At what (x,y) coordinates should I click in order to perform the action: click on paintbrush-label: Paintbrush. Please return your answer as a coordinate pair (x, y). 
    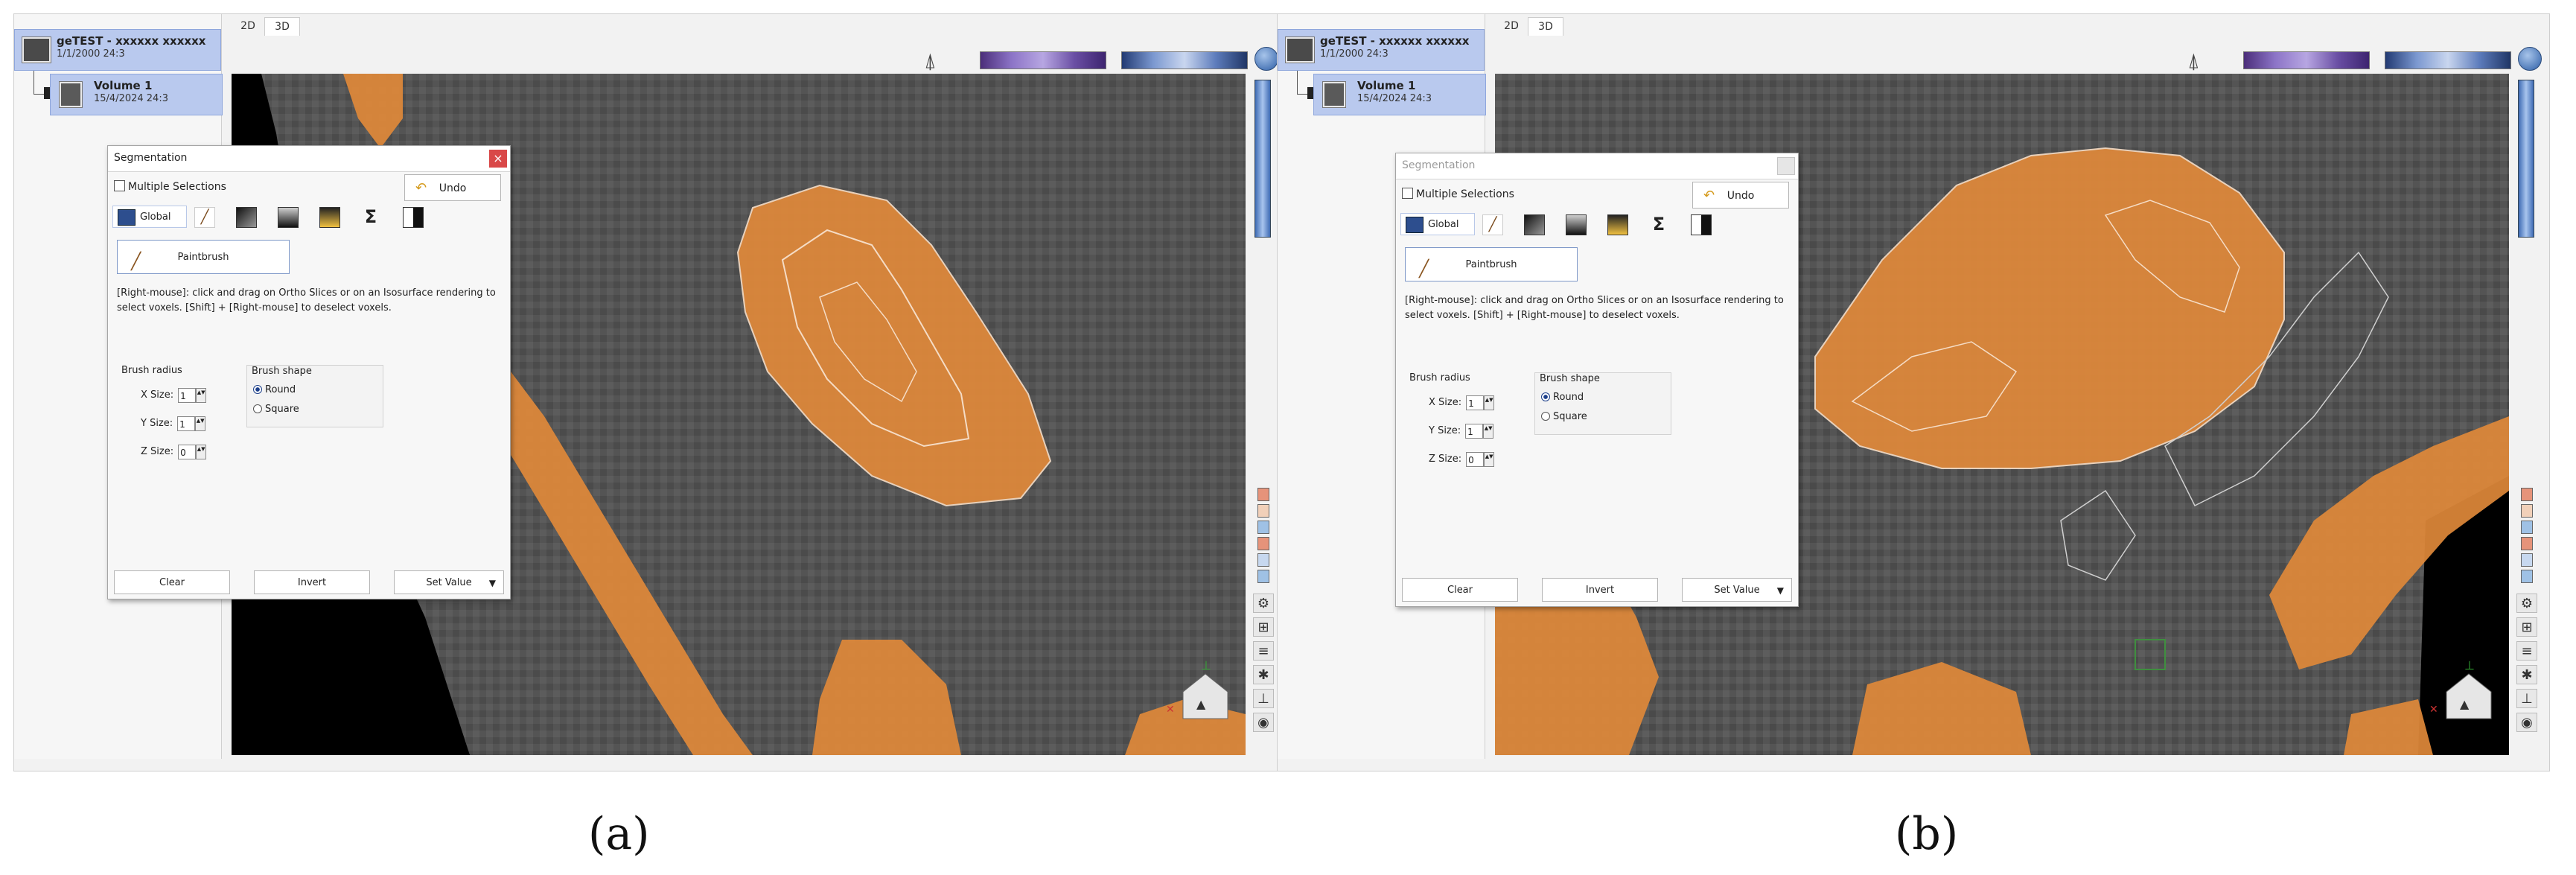
    Looking at the image, I should click on (203, 257).